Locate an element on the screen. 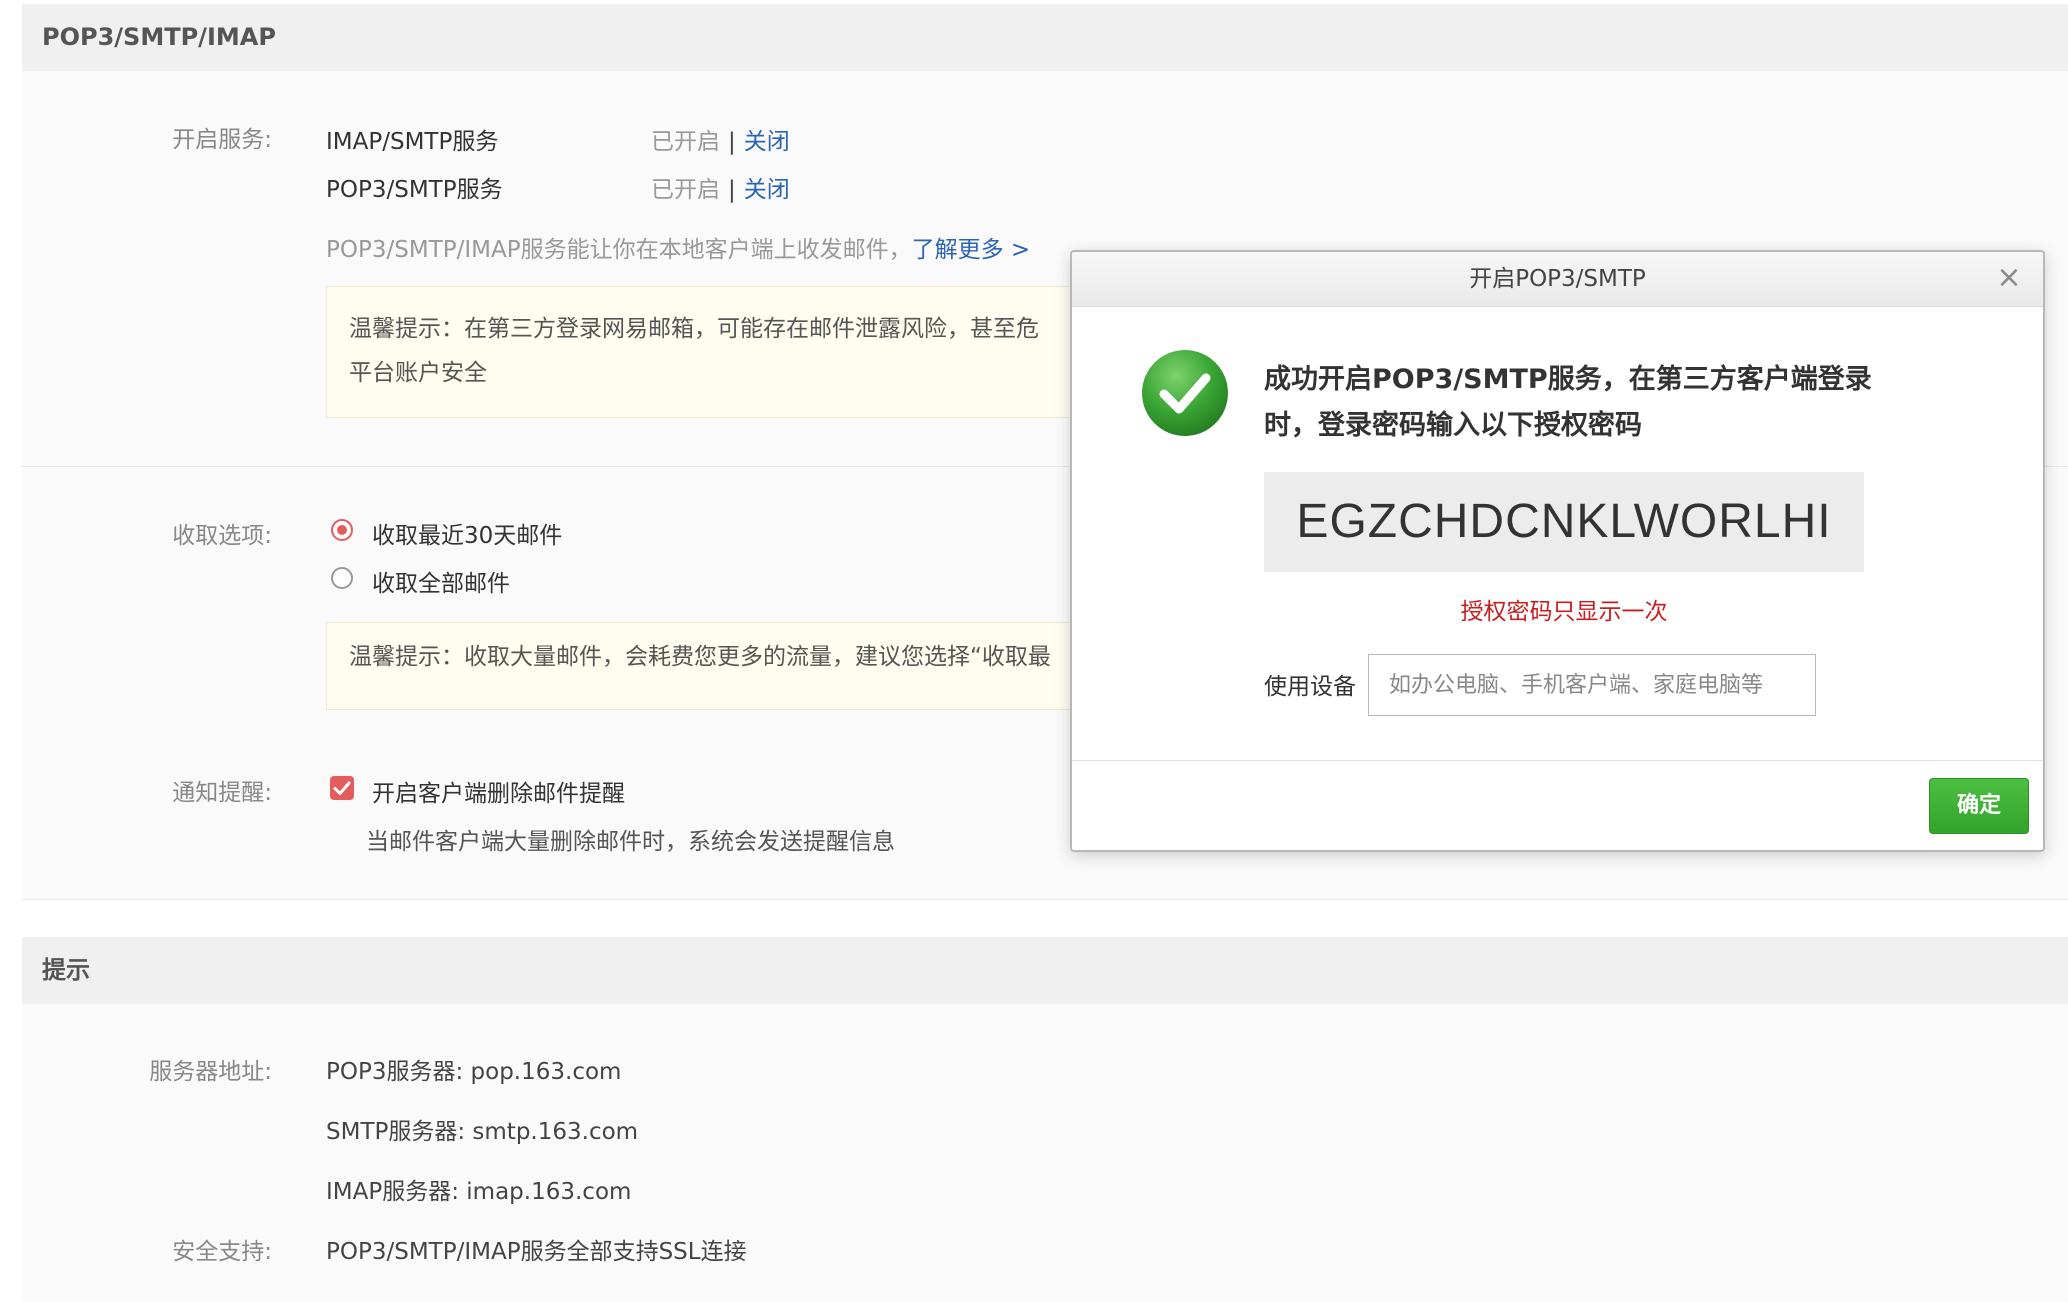 This screenshot has width=2068, height=1302. dialog-divider is located at coordinates (1557, 760).